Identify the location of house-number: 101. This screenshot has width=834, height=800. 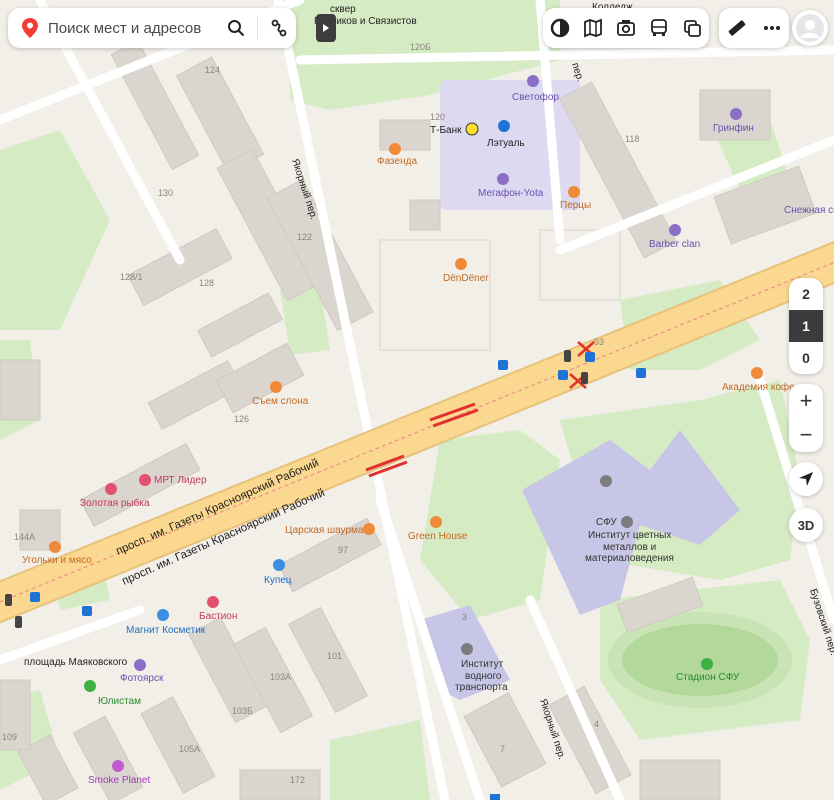
(334, 656).